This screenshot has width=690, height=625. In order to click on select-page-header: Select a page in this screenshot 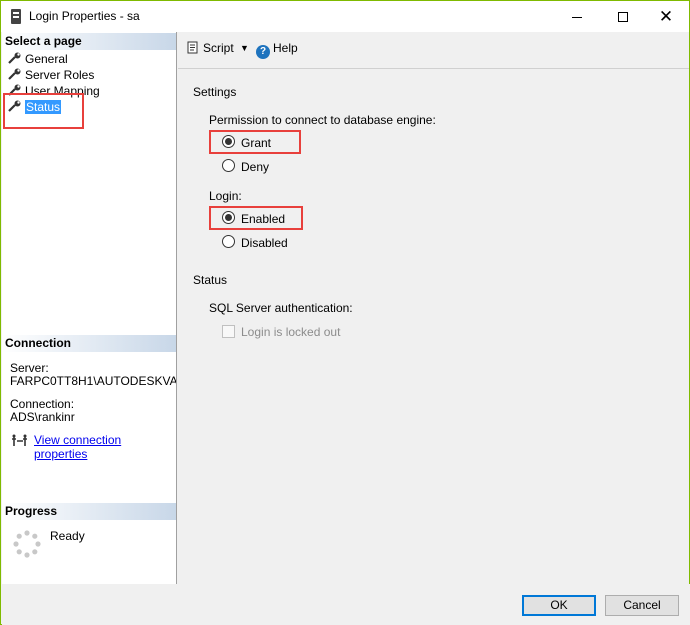, I will do `click(89, 41)`.